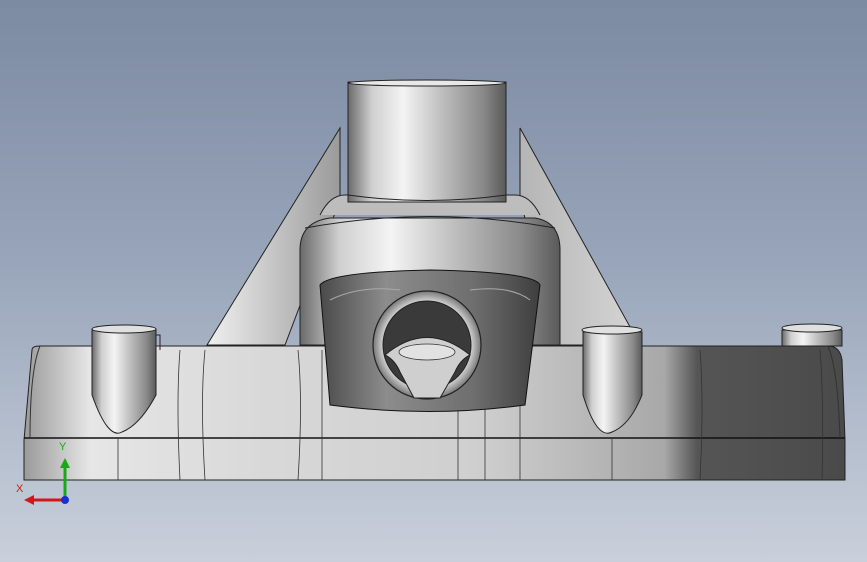  I want to click on y-axis-label: Y, so click(63, 447).